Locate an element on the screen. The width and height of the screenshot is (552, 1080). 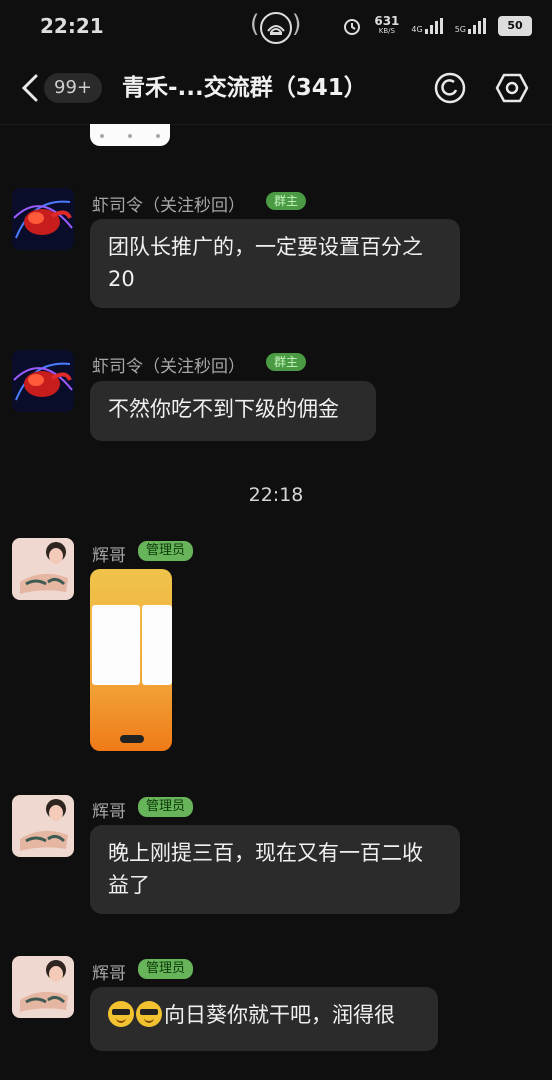
alarm-icon is located at coordinates (352, 27).